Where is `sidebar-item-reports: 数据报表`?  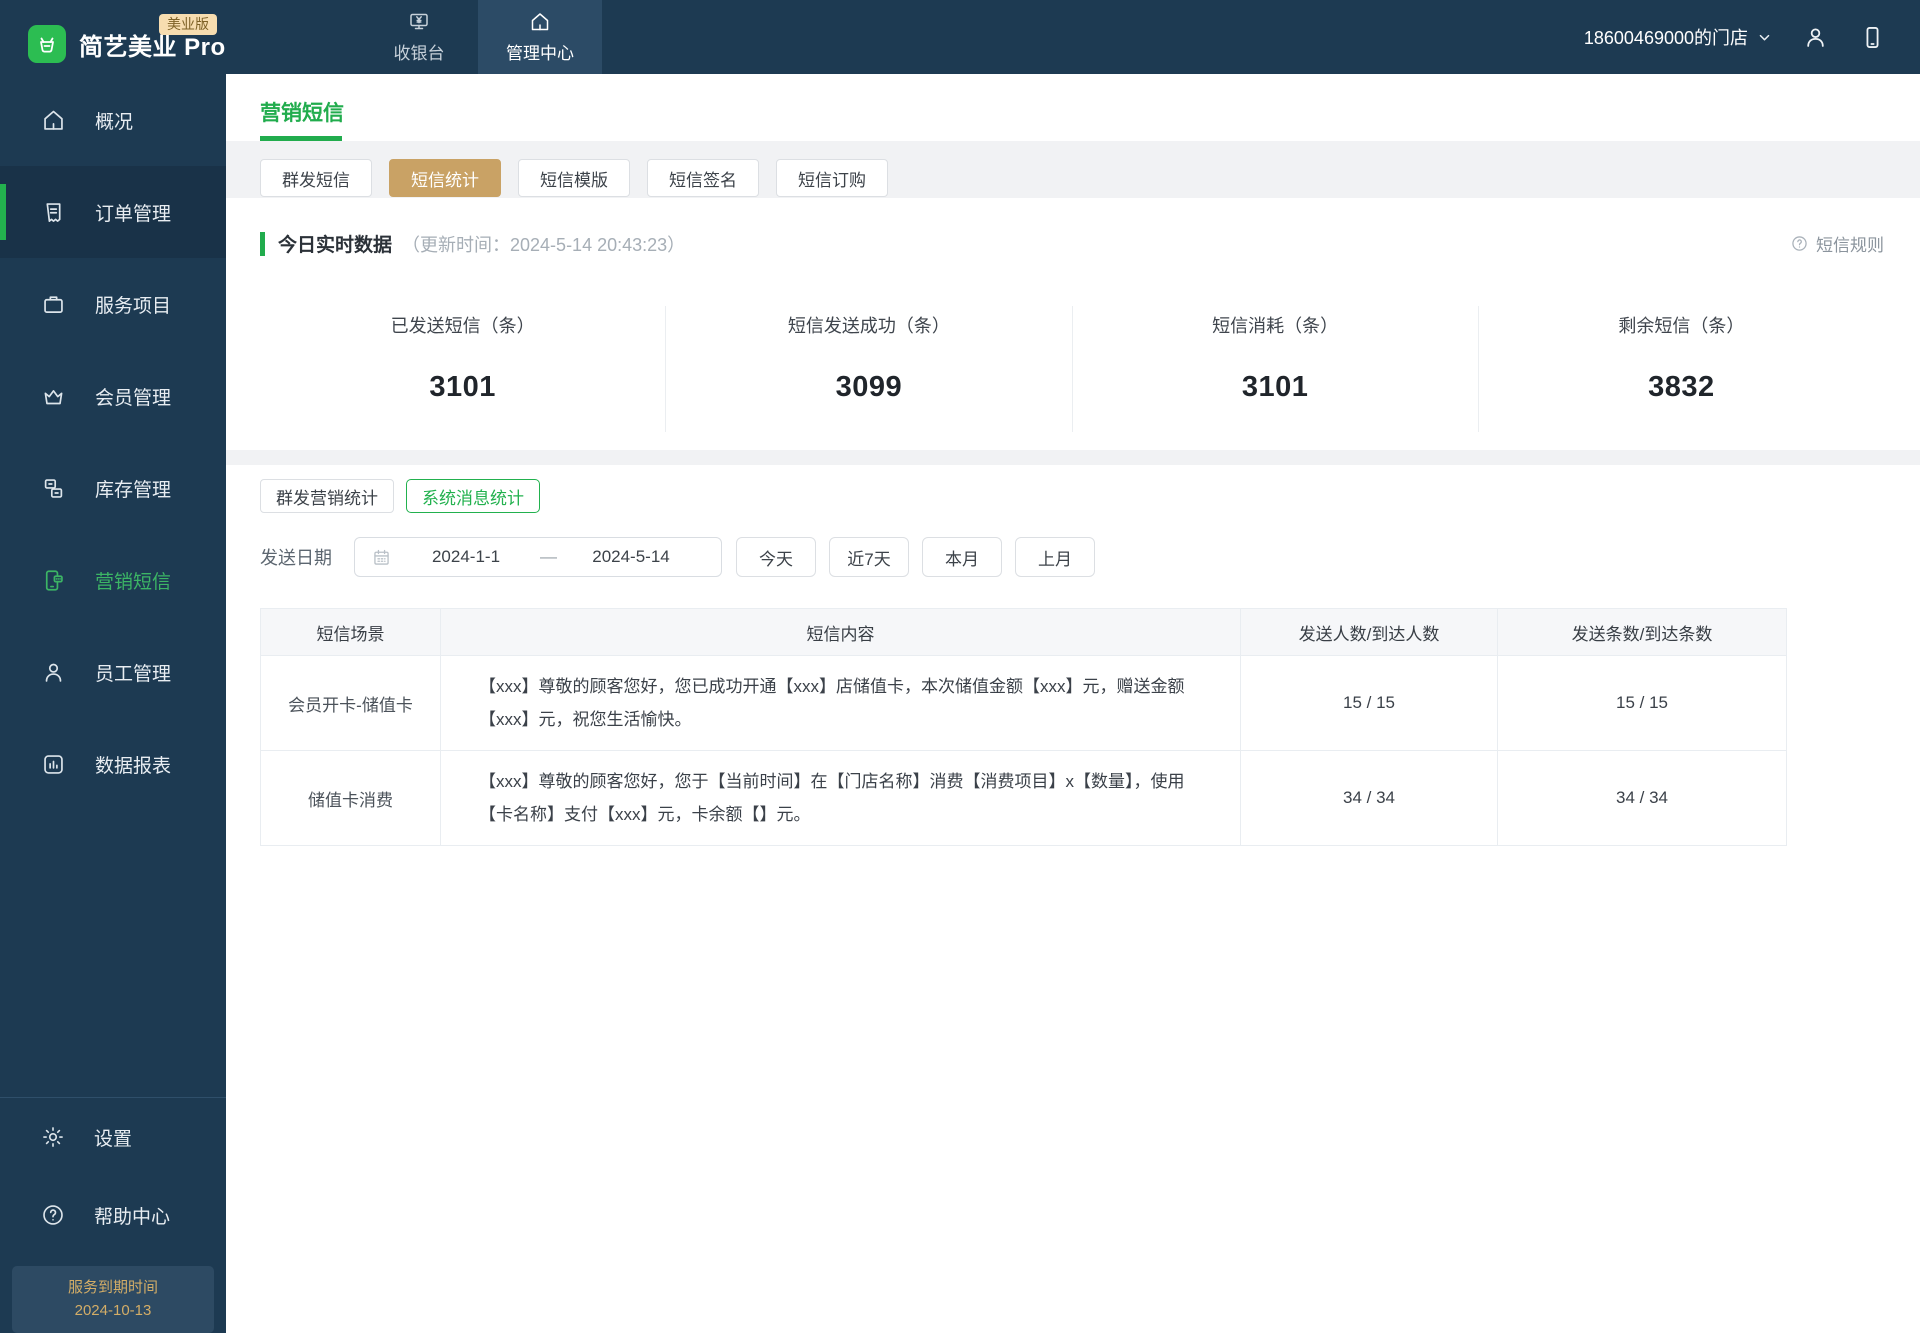 sidebar-item-reports: 数据报表 is located at coordinates (113, 764).